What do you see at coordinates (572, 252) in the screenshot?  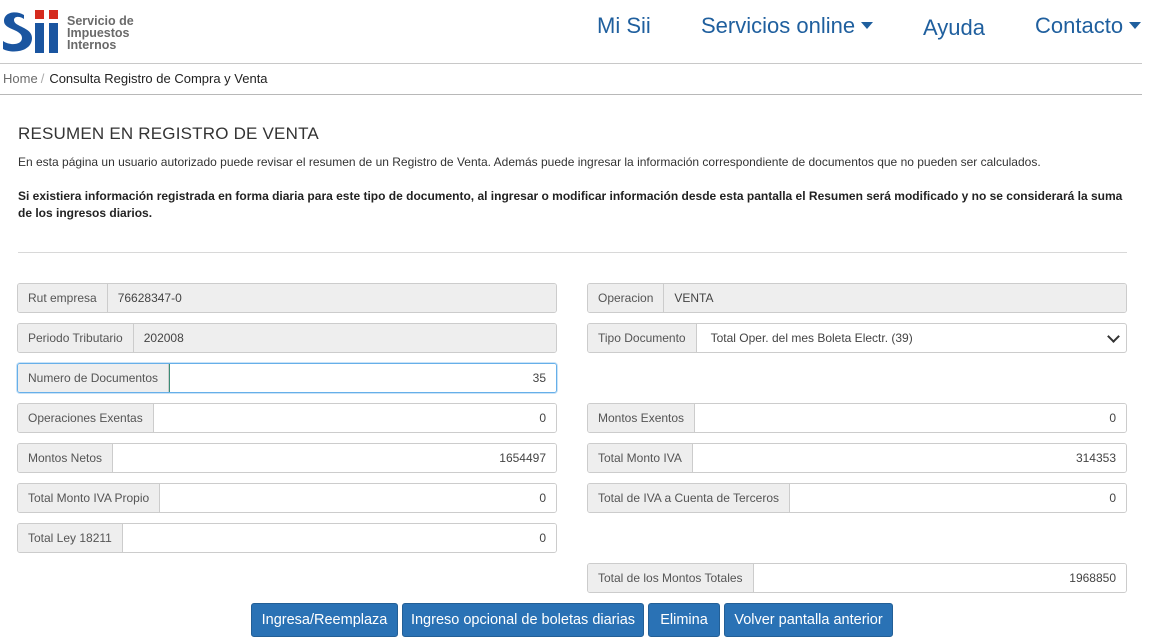 I see `section-divider` at bounding box center [572, 252].